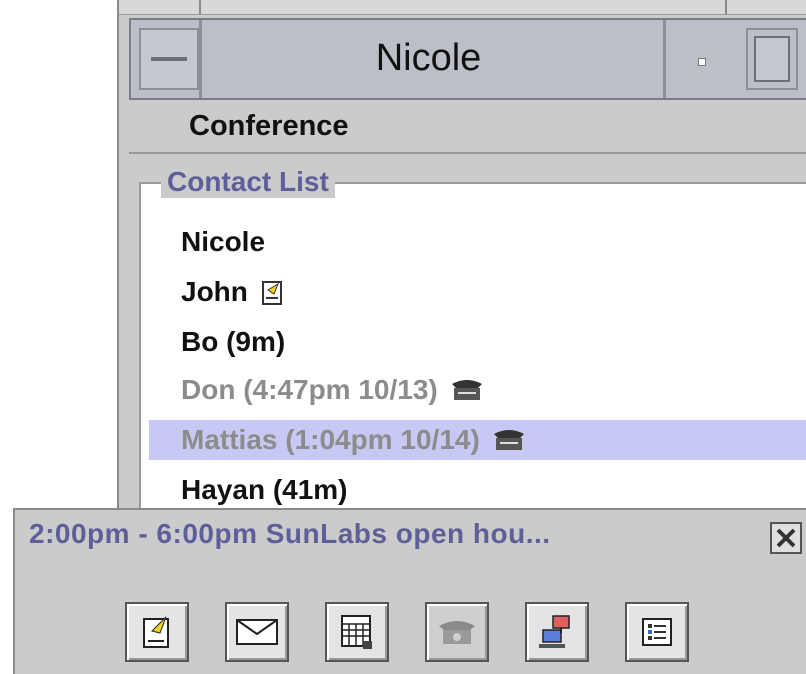  What do you see at coordinates (467, 127) in the screenshot?
I see `menu-bar: Conference` at bounding box center [467, 127].